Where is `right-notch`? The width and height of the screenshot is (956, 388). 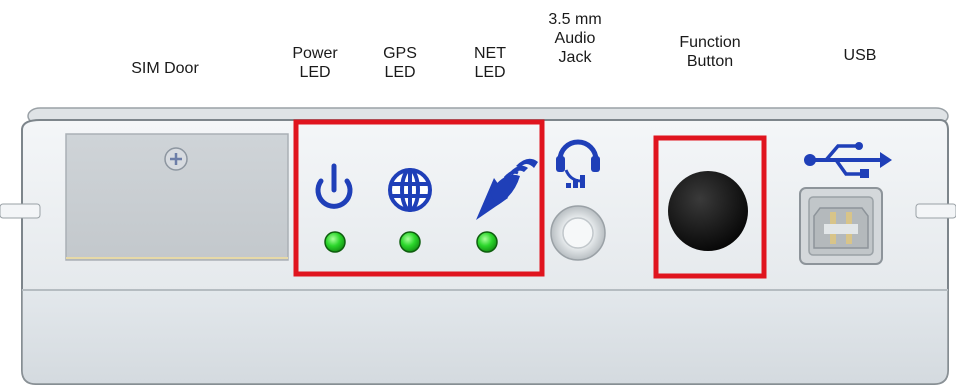
right-notch is located at coordinates (935, 211).